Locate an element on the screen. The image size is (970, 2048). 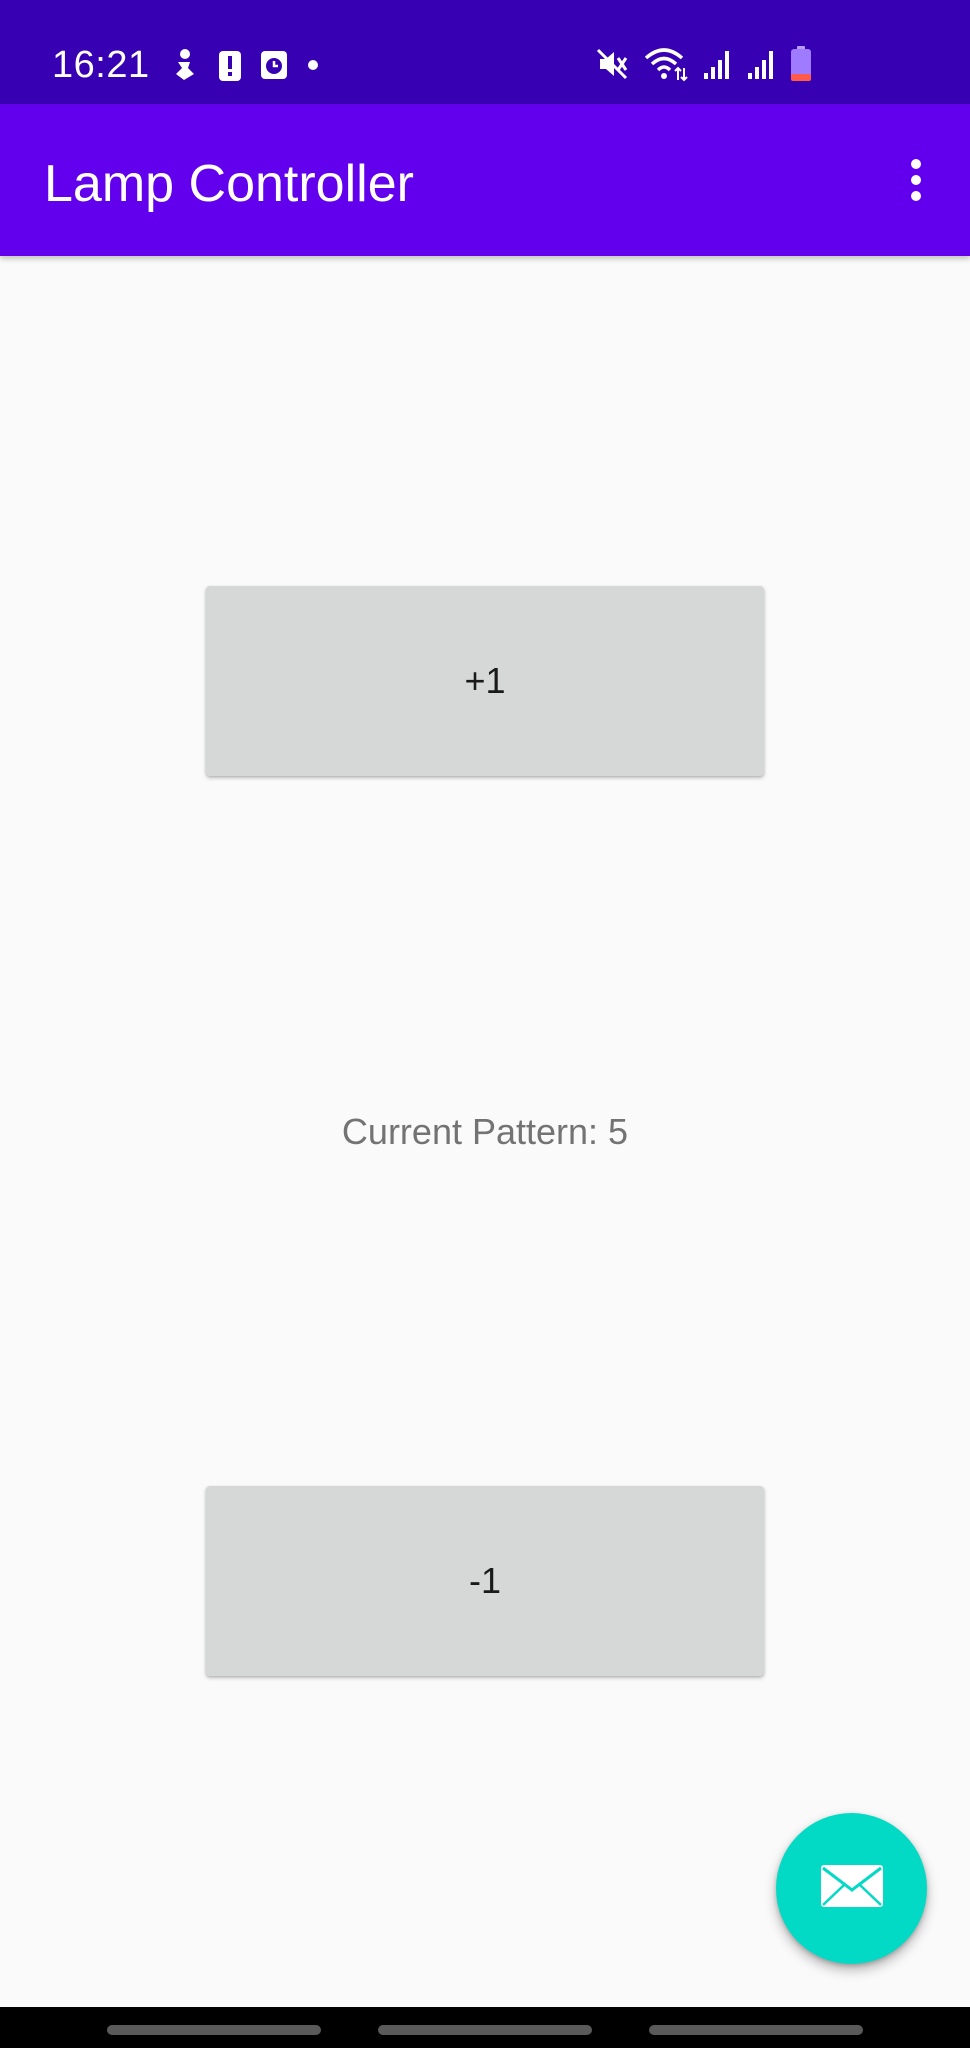
nav-home-button is located at coordinates (485, 2030).